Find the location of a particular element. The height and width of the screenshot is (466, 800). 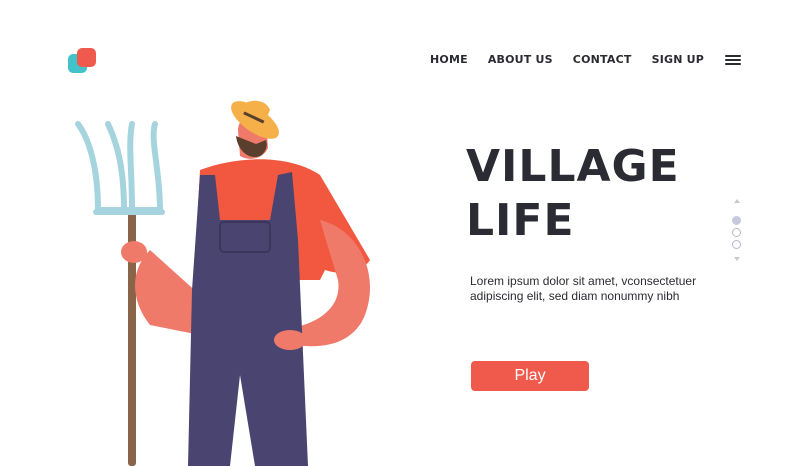

title-line-1: VILLAGE is located at coordinates (573, 166).